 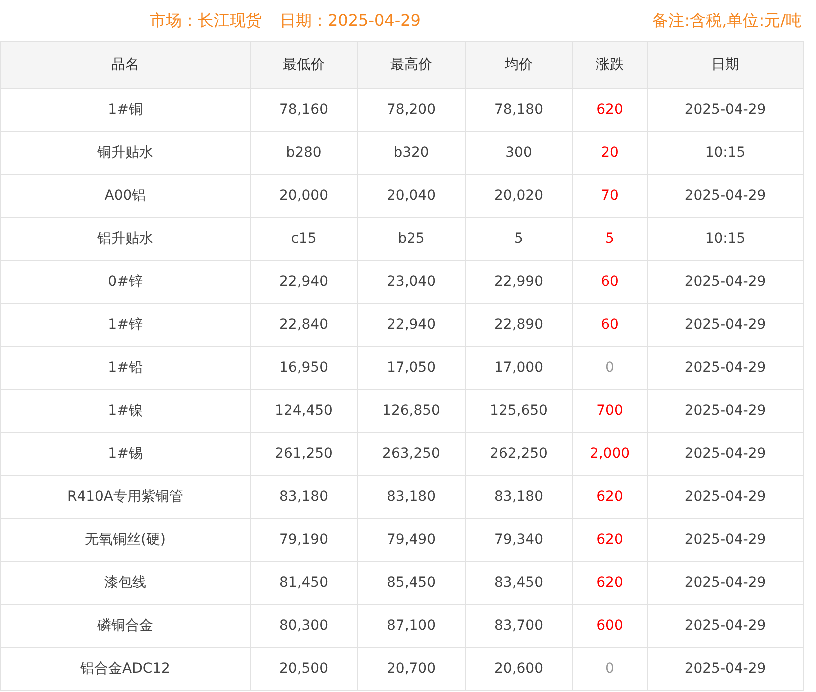 What do you see at coordinates (519, 153) in the screenshot?
I see `table-cell: 300` at bounding box center [519, 153].